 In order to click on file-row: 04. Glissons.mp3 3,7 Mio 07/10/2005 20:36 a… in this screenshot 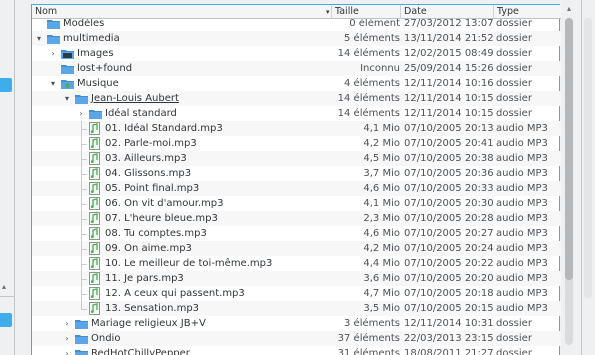, I will do `click(296, 173)`.